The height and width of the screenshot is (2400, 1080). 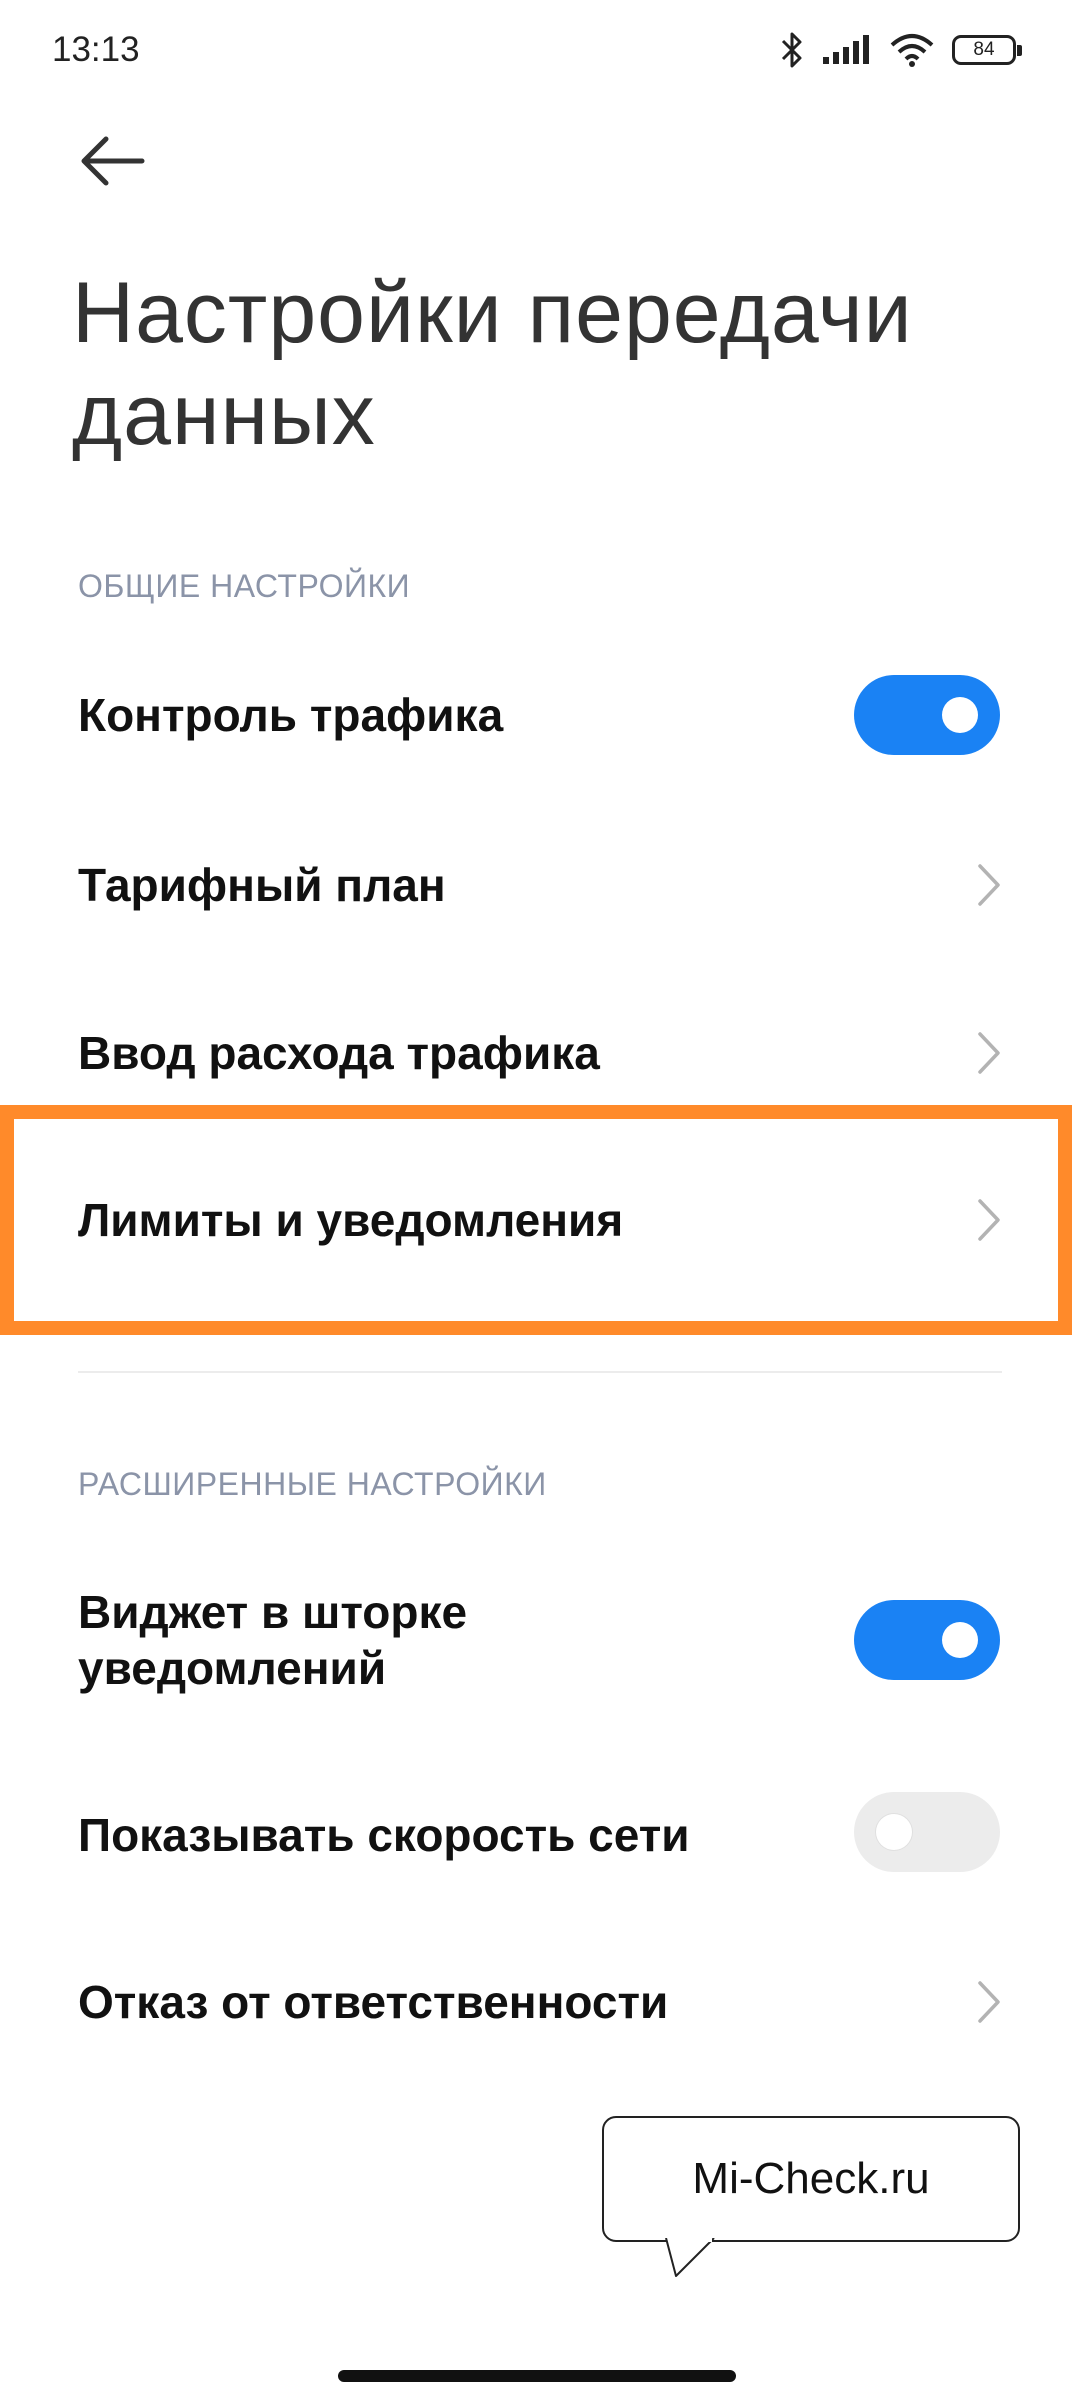 What do you see at coordinates (262, 885) in the screenshot?
I see `tariff-plan-label: Тарифный план` at bounding box center [262, 885].